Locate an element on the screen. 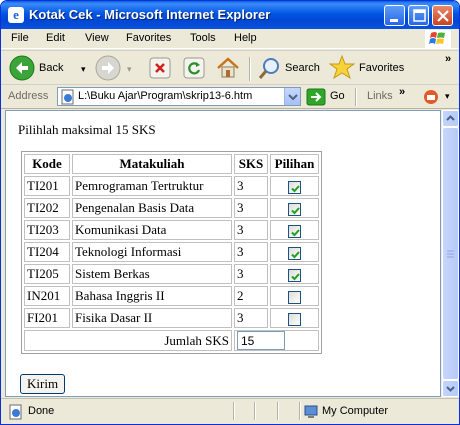  cell-matakuliah: Pengenalan Basis Data is located at coordinates (152, 208).